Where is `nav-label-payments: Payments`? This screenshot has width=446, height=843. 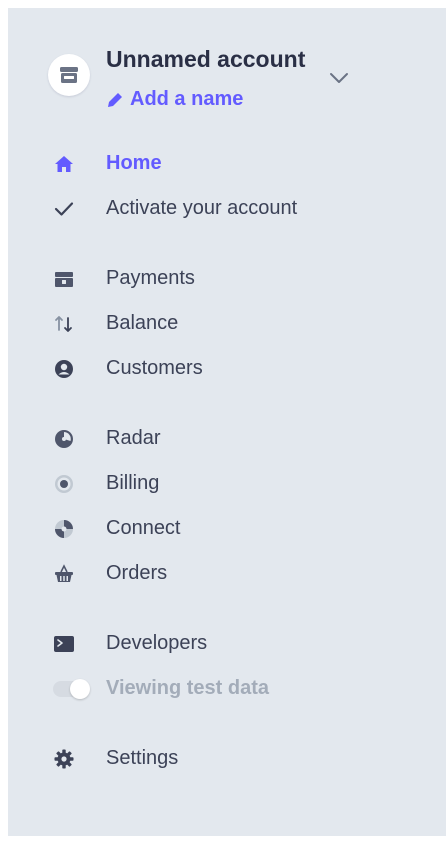
nav-label-payments: Payments is located at coordinates (150, 278).